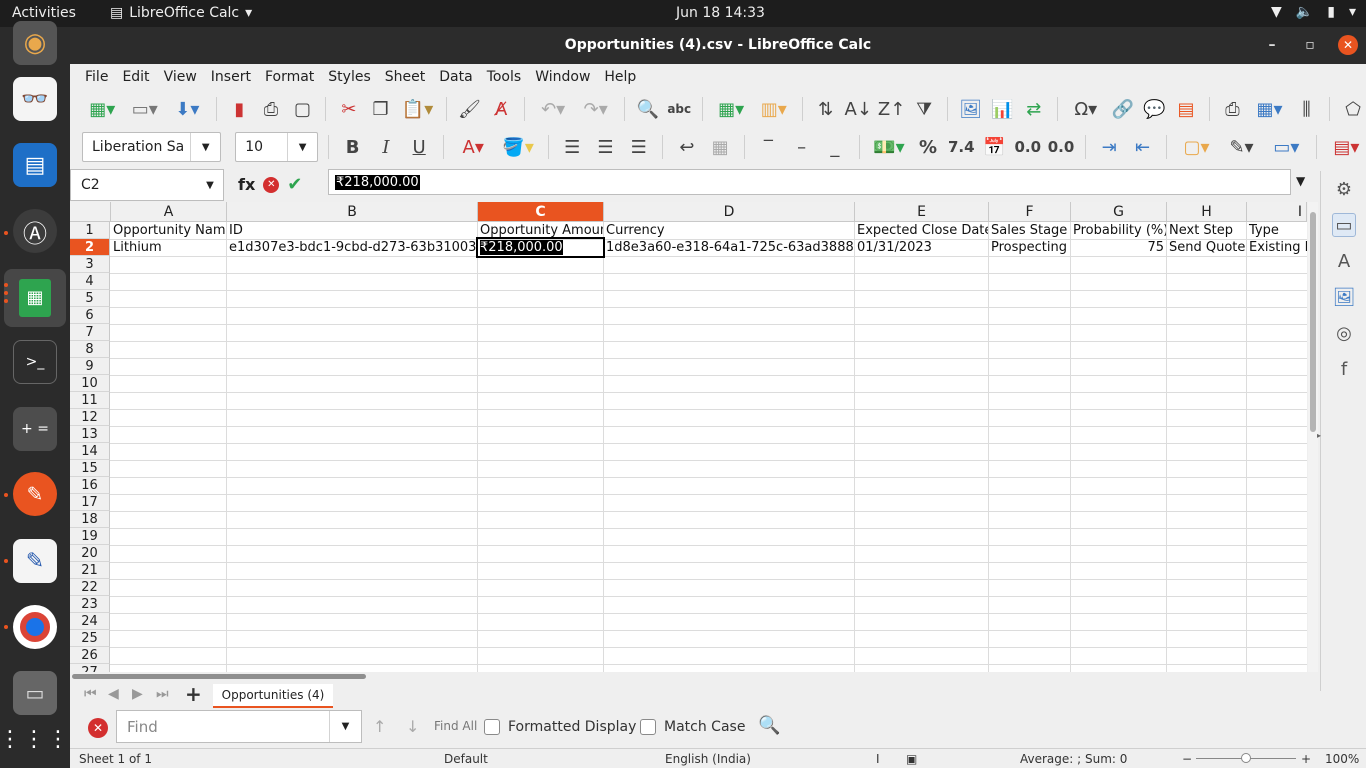 This screenshot has height=768, width=1366. I want to click on row-header: 2, so click(90, 247).